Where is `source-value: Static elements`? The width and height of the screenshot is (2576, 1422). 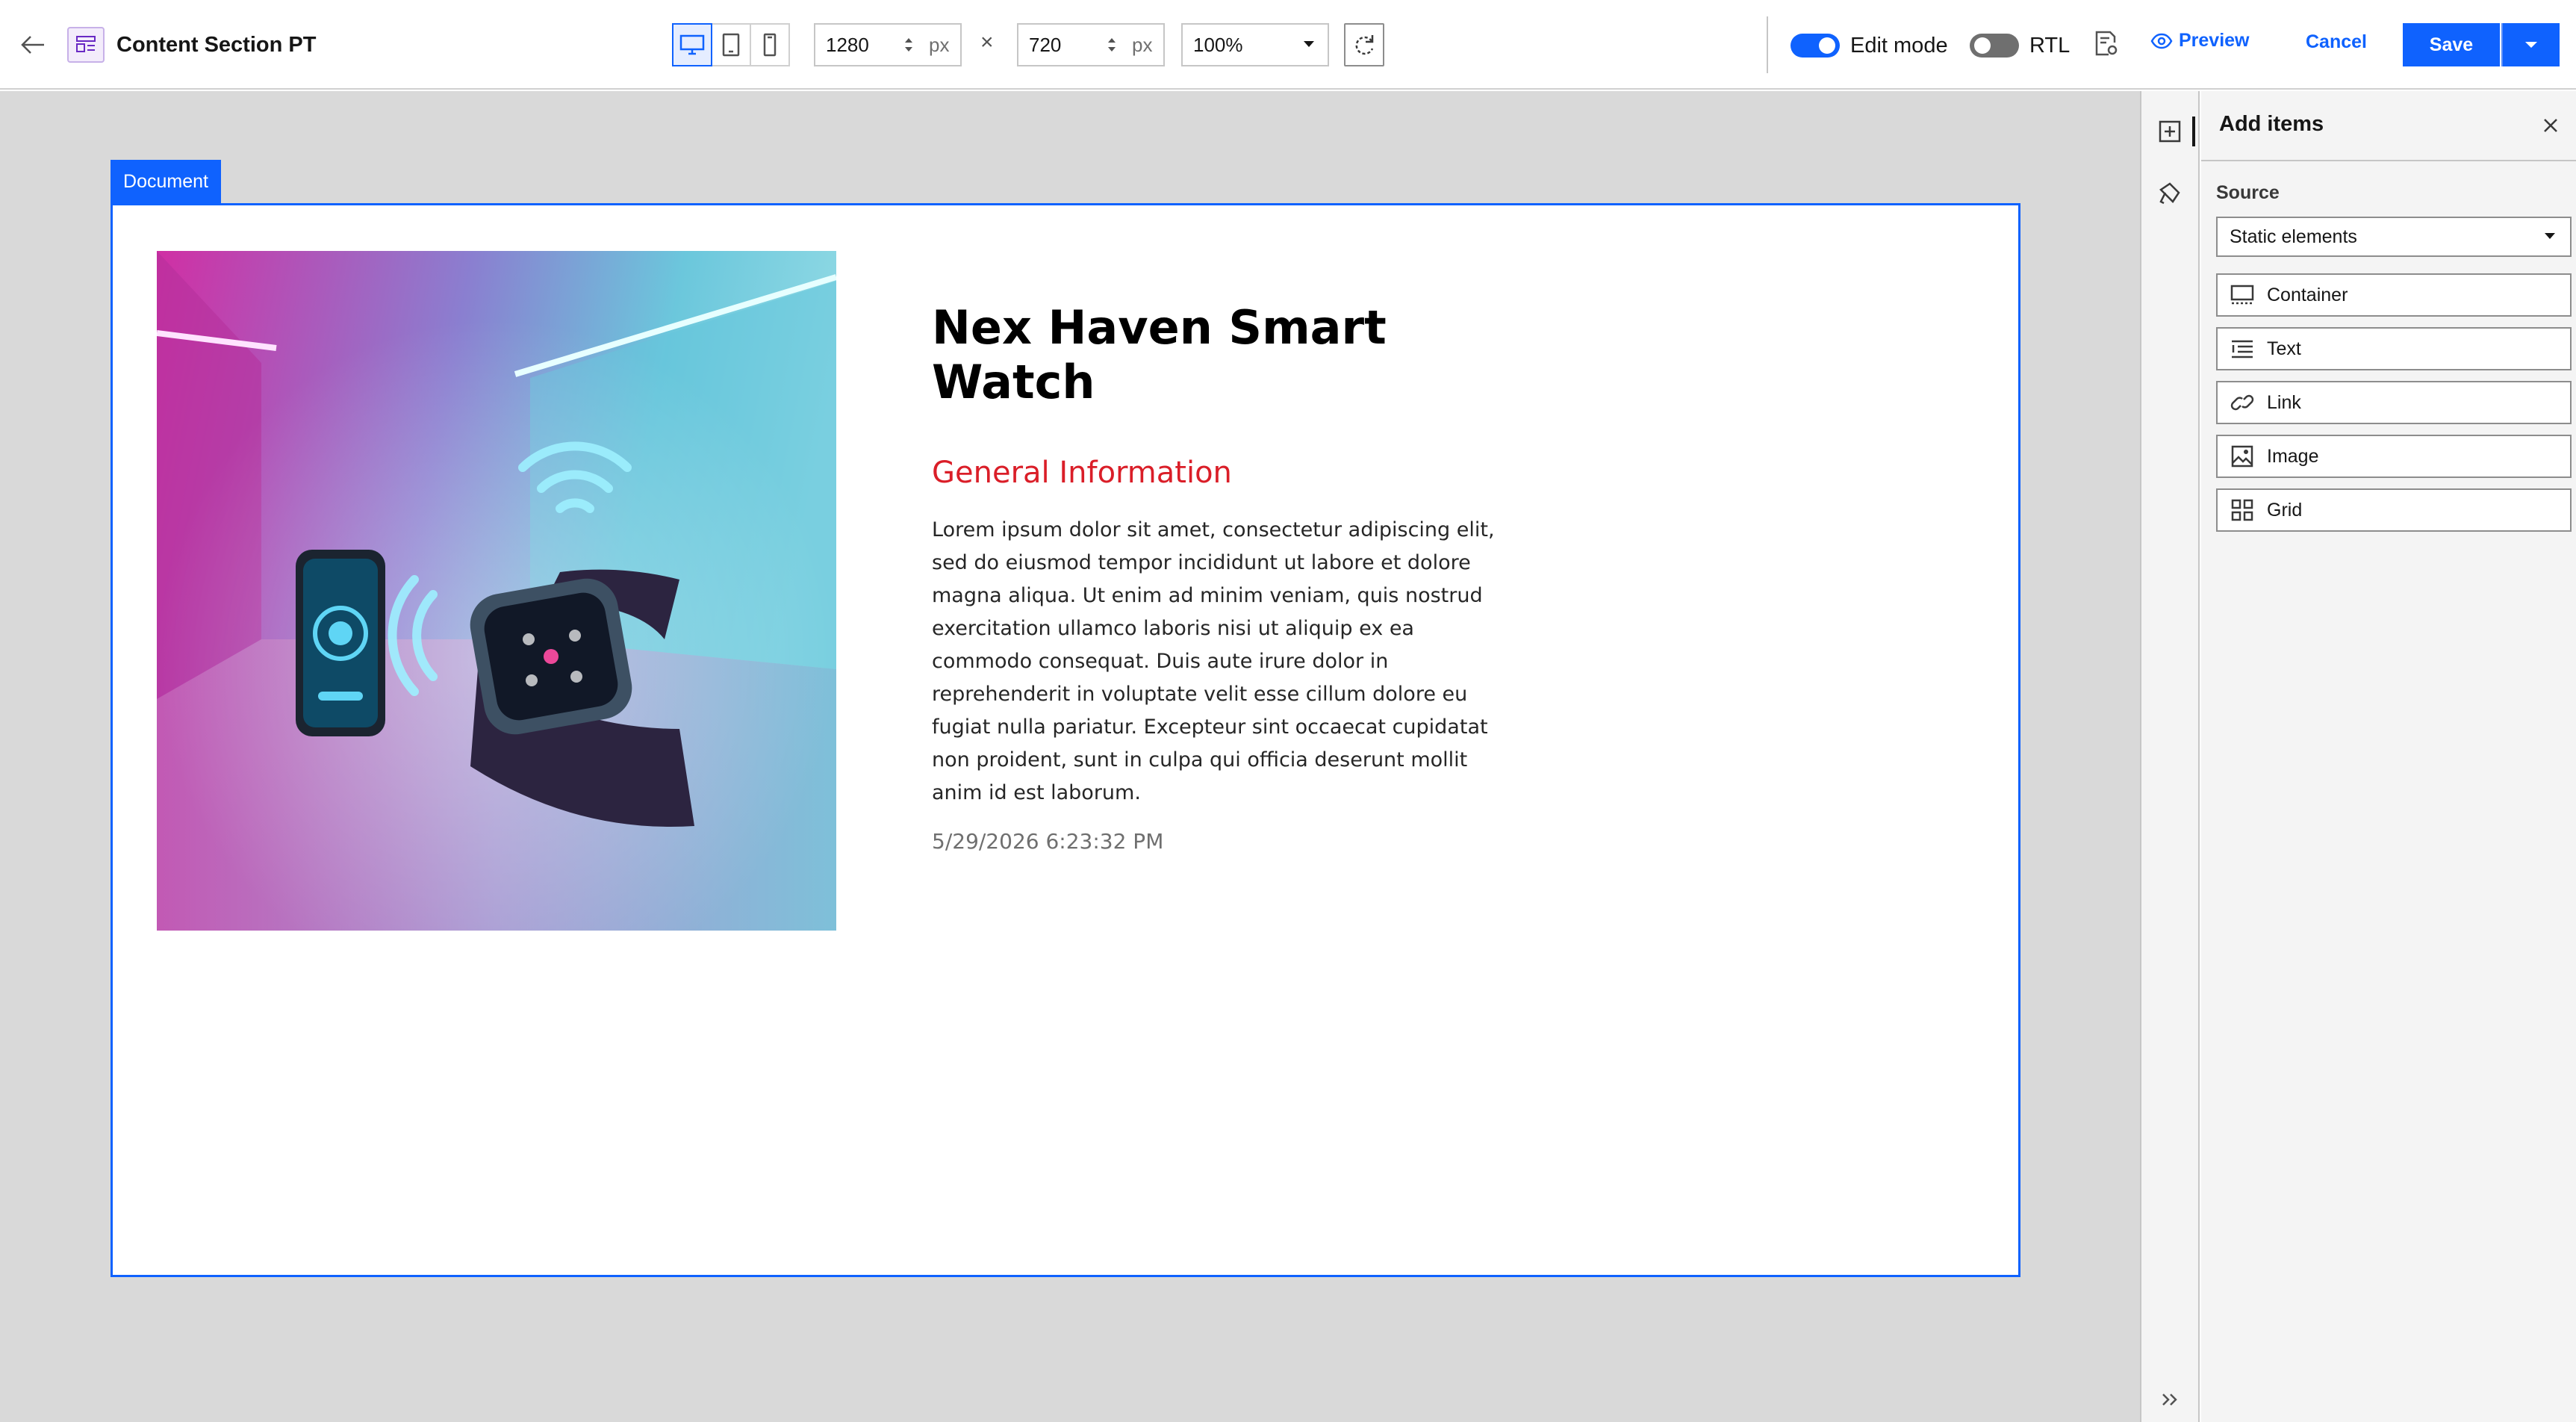 source-value: Static elements is located at coordinates (2293, 236).